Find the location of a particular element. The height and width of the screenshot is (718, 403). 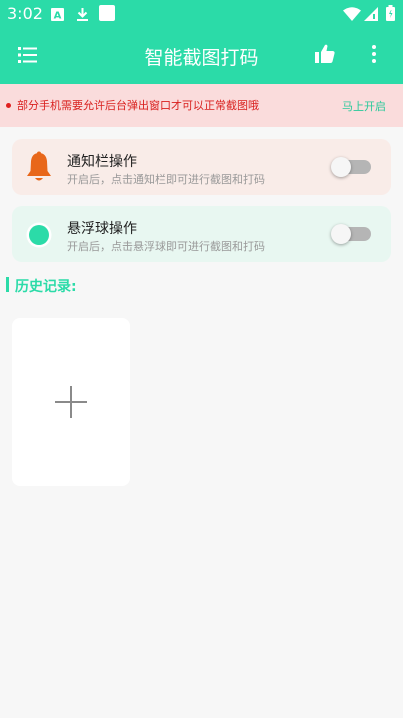

more-vert-icon is located at coordinates (374, 56).